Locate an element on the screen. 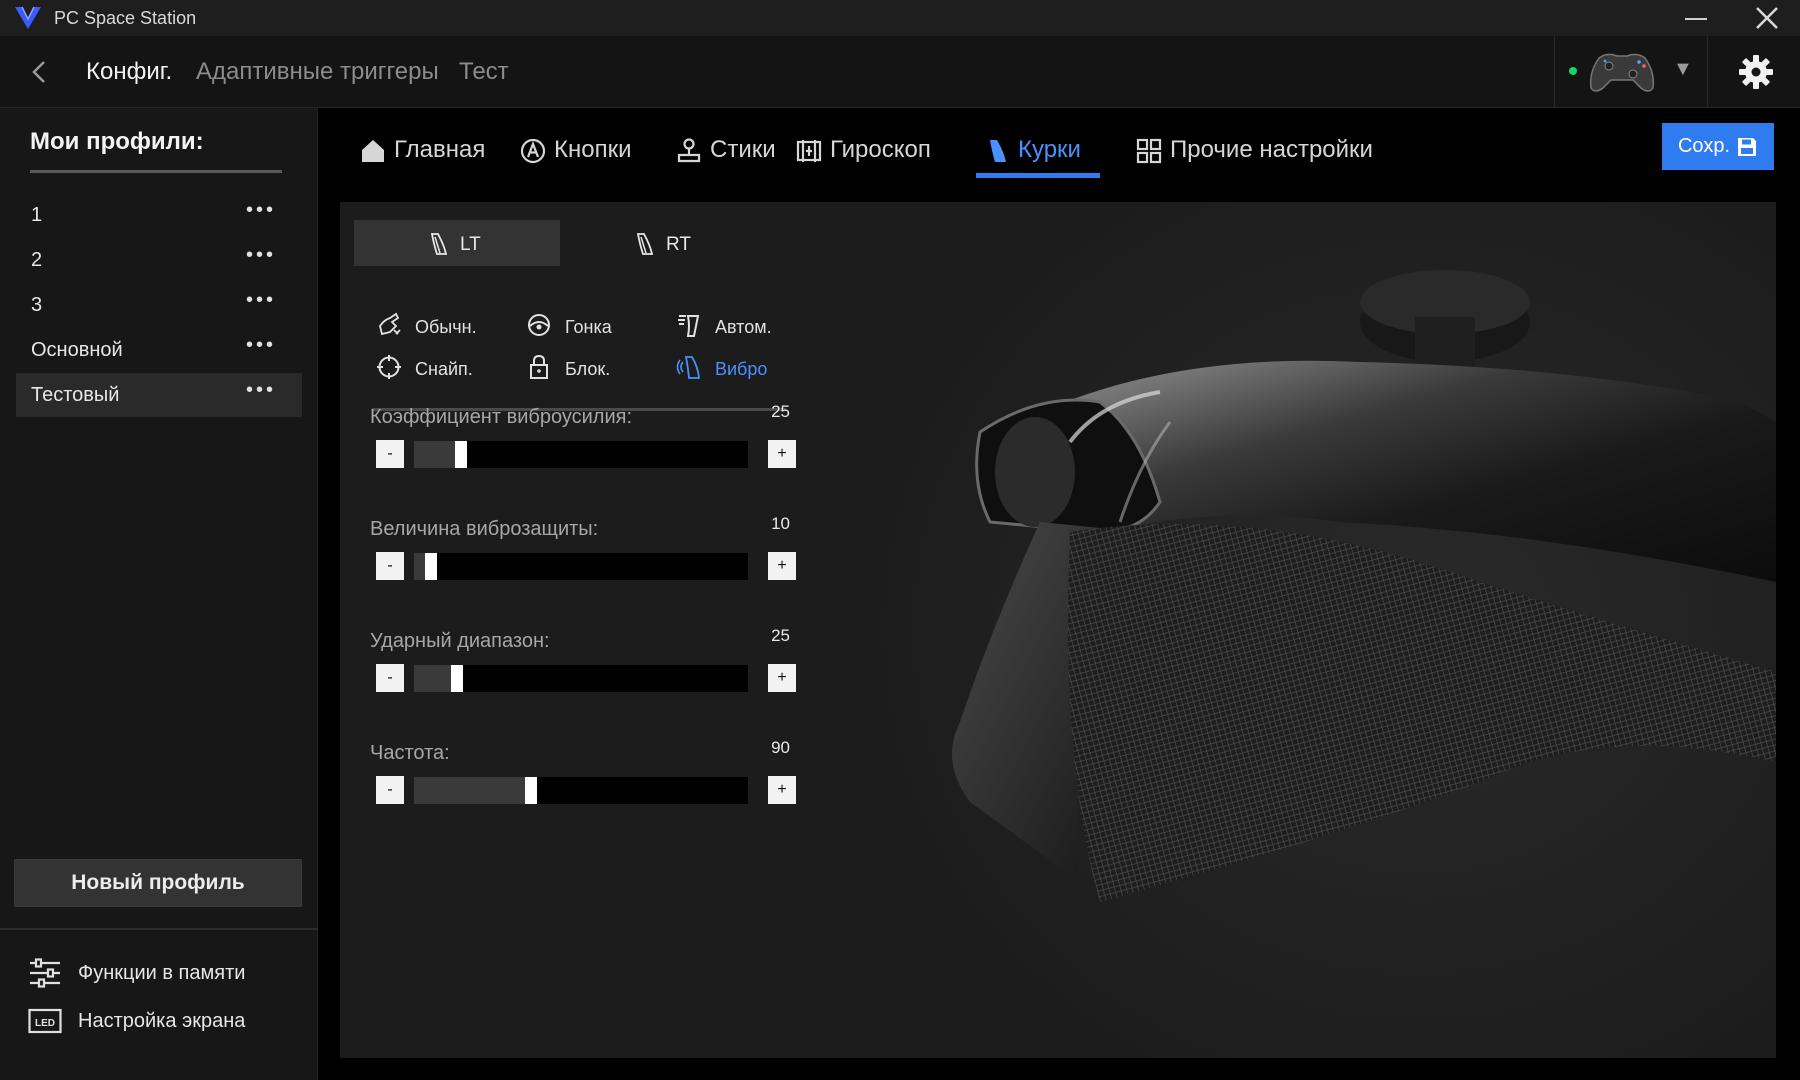 This screenshot has height=1080, width=1800. gear-icon is located at coordinates (1756, 72).